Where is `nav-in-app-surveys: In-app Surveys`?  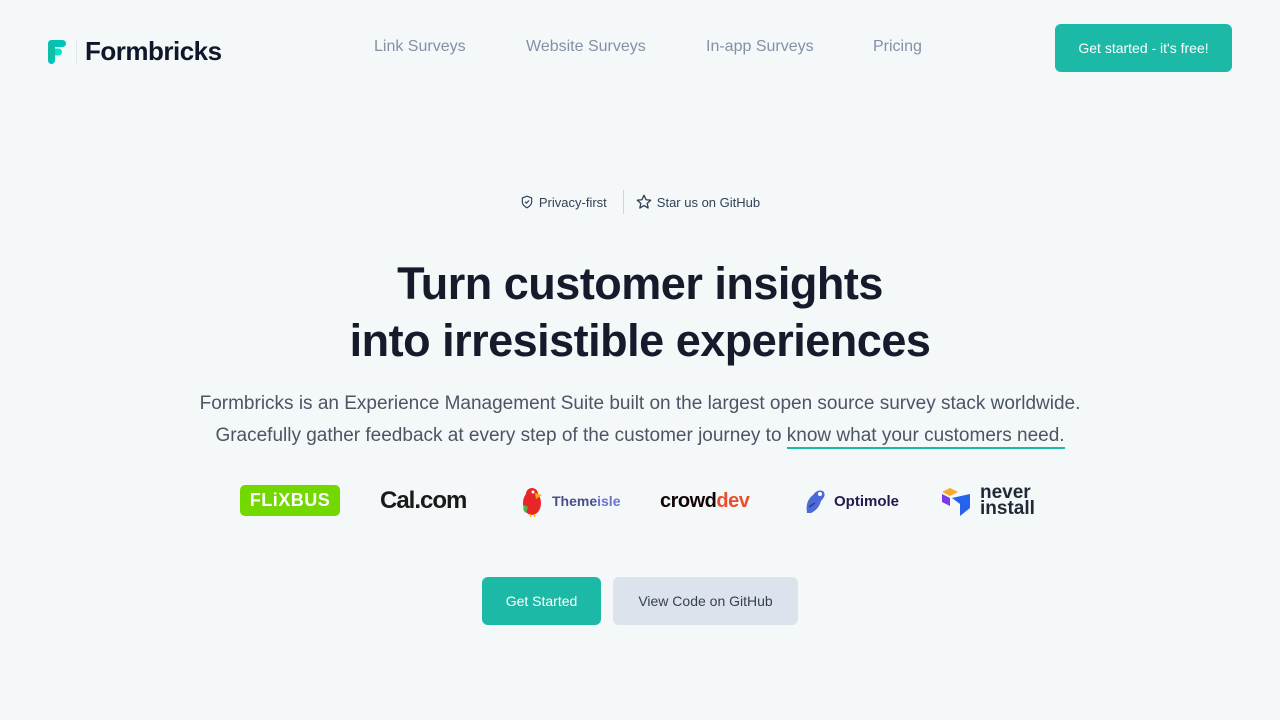 nav-in-app-surveys: In-app Surveys is located at coordinates (760, 47).